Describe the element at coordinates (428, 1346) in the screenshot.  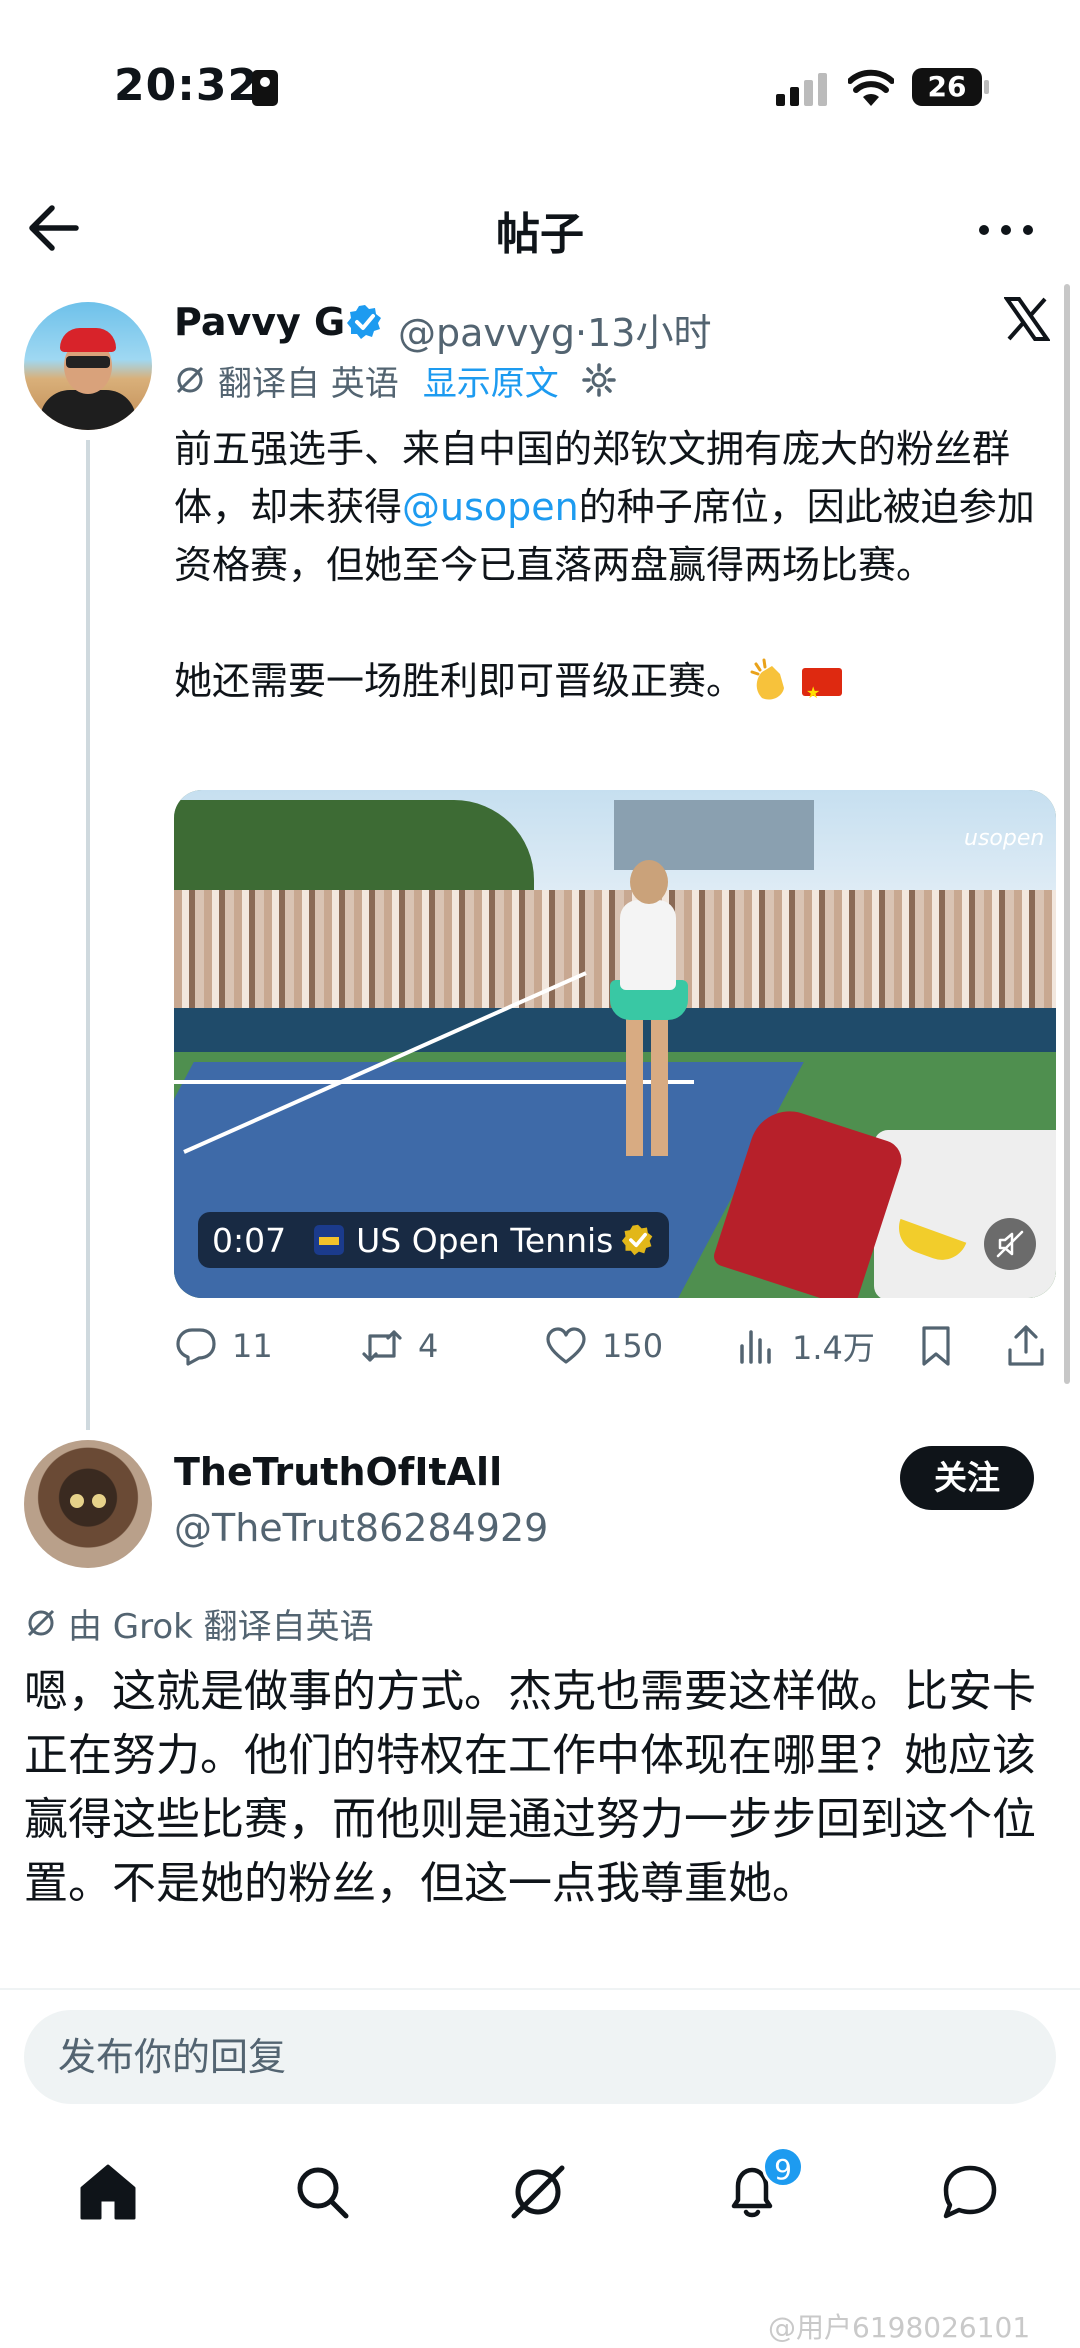
I see `repost-count: 4` at that location.